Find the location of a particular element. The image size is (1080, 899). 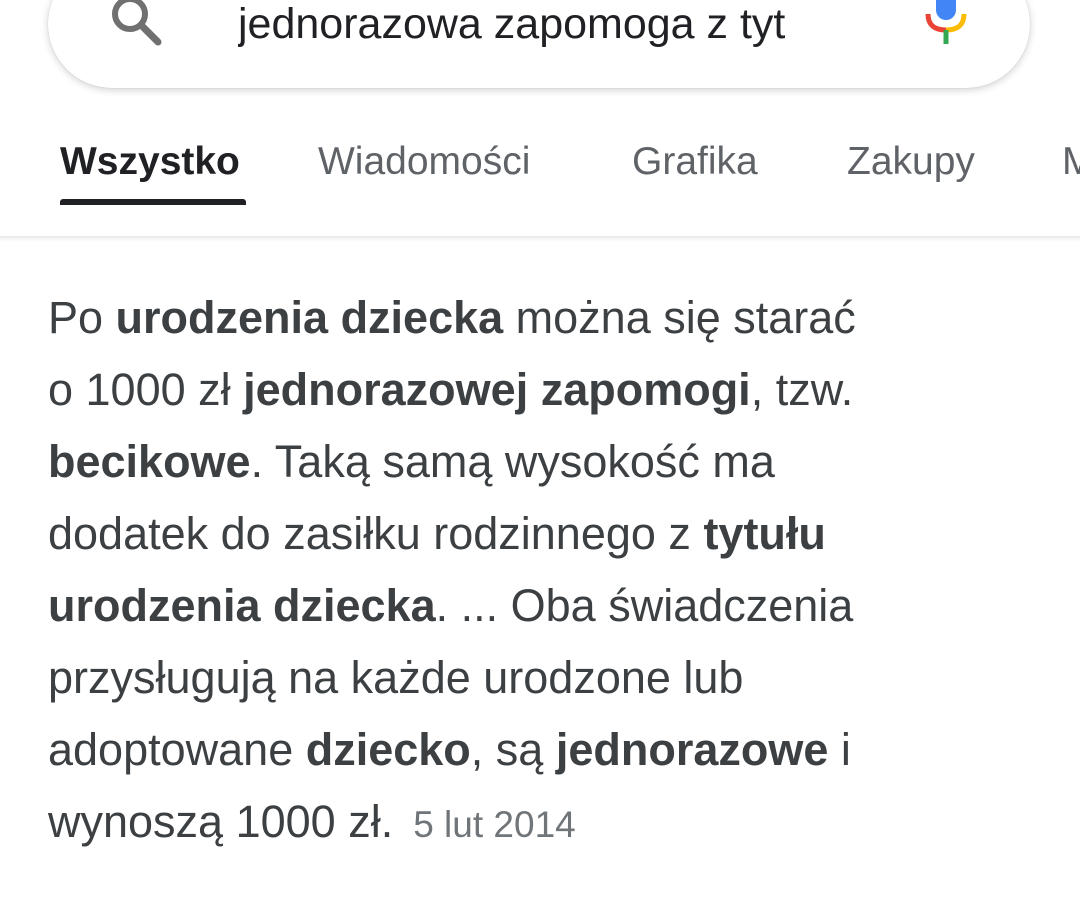

search-bar: jednorazowa zapomoga z tyt is located at coordinates (539, 44).